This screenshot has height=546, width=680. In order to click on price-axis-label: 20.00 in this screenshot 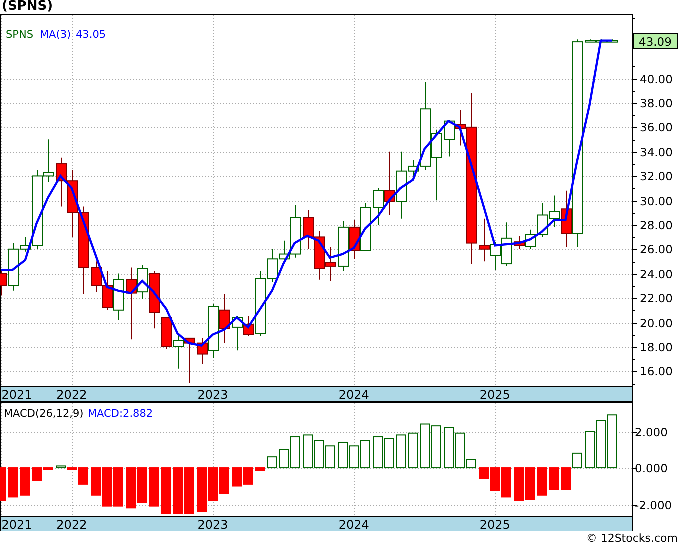, I will do `click(656, 323)`.